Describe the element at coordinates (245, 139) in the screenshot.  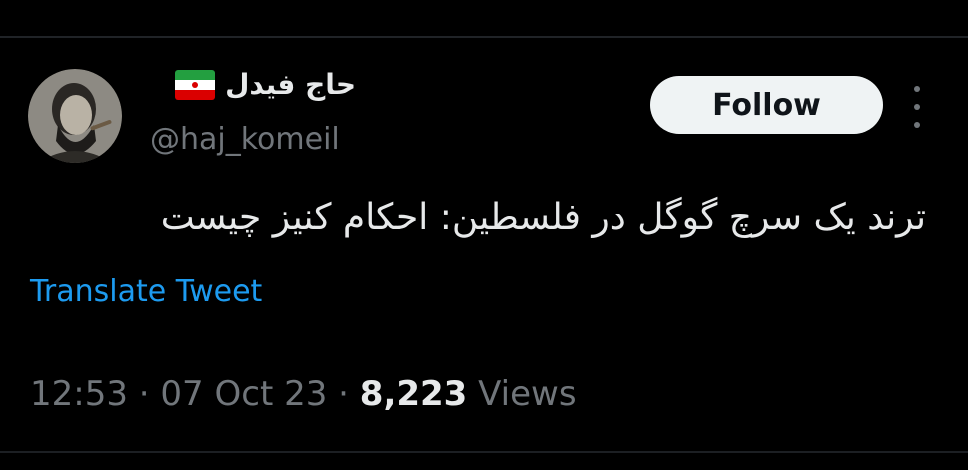
I see `author-handle: @haj_komeil` at that location.